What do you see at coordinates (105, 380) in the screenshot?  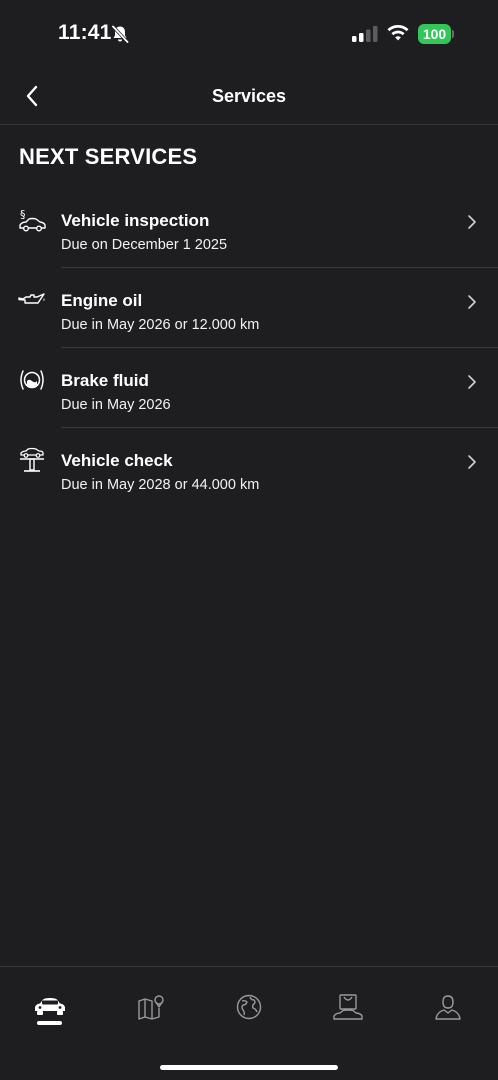 I see `service-title: Brake fluid` at bounding box center [105, 380].